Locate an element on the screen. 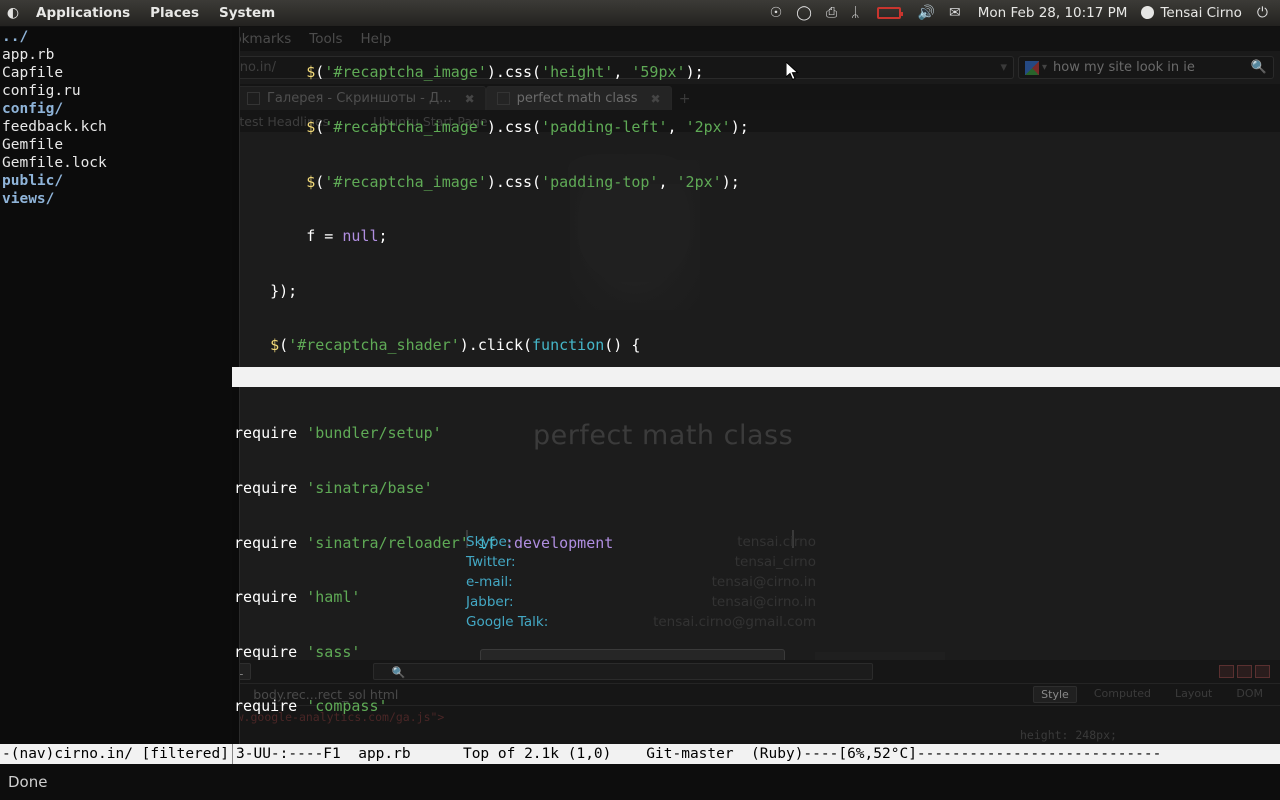  dired-entry-gemfile-lock: Gemfile.lock is located at coordinates (116, 163).